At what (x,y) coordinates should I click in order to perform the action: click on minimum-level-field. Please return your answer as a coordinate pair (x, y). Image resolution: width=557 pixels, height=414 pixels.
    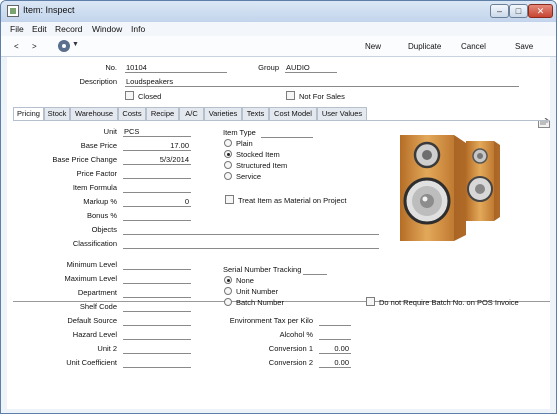
    Looking at the image, I should click on (157, 265).